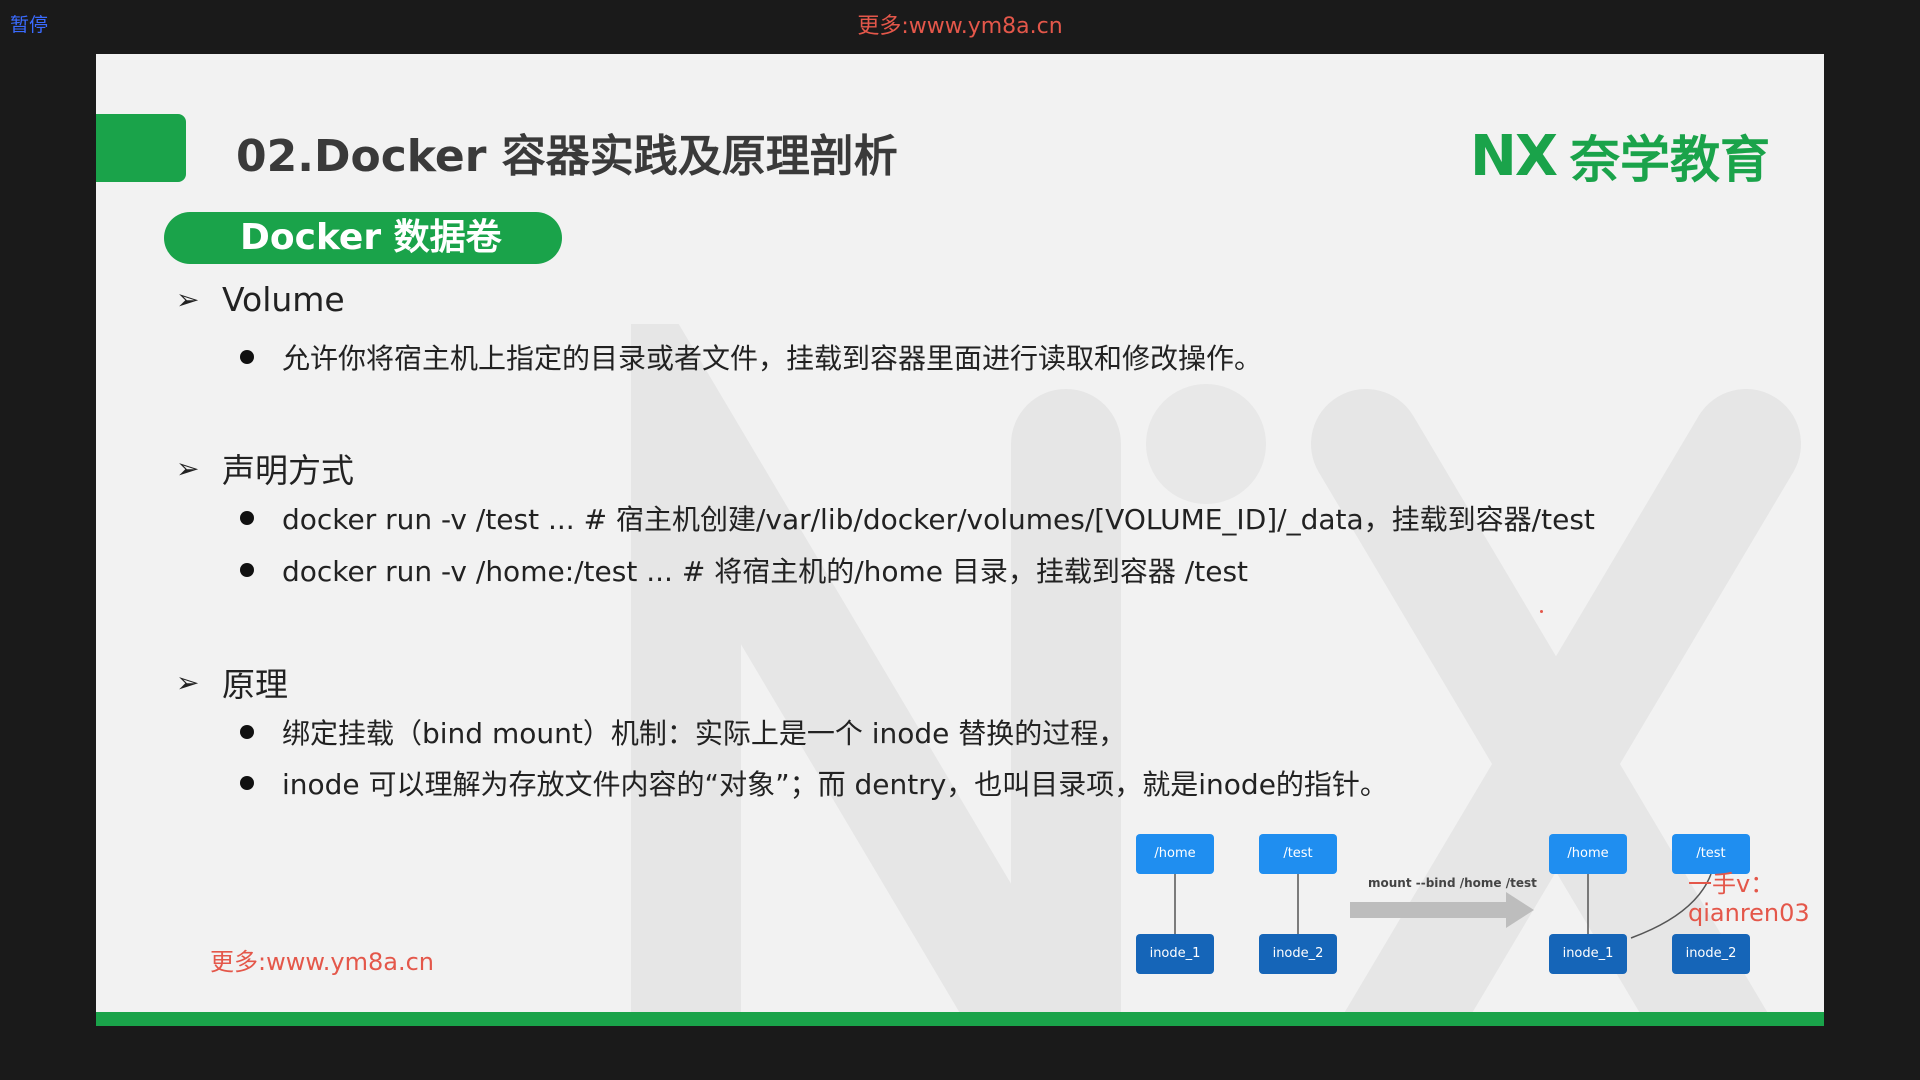 This screenshot has height=1080, width=1920. Describe the element at coordinates (1588, 854) in the screenshot. I see `dir-node-home-after: /home` at that location.